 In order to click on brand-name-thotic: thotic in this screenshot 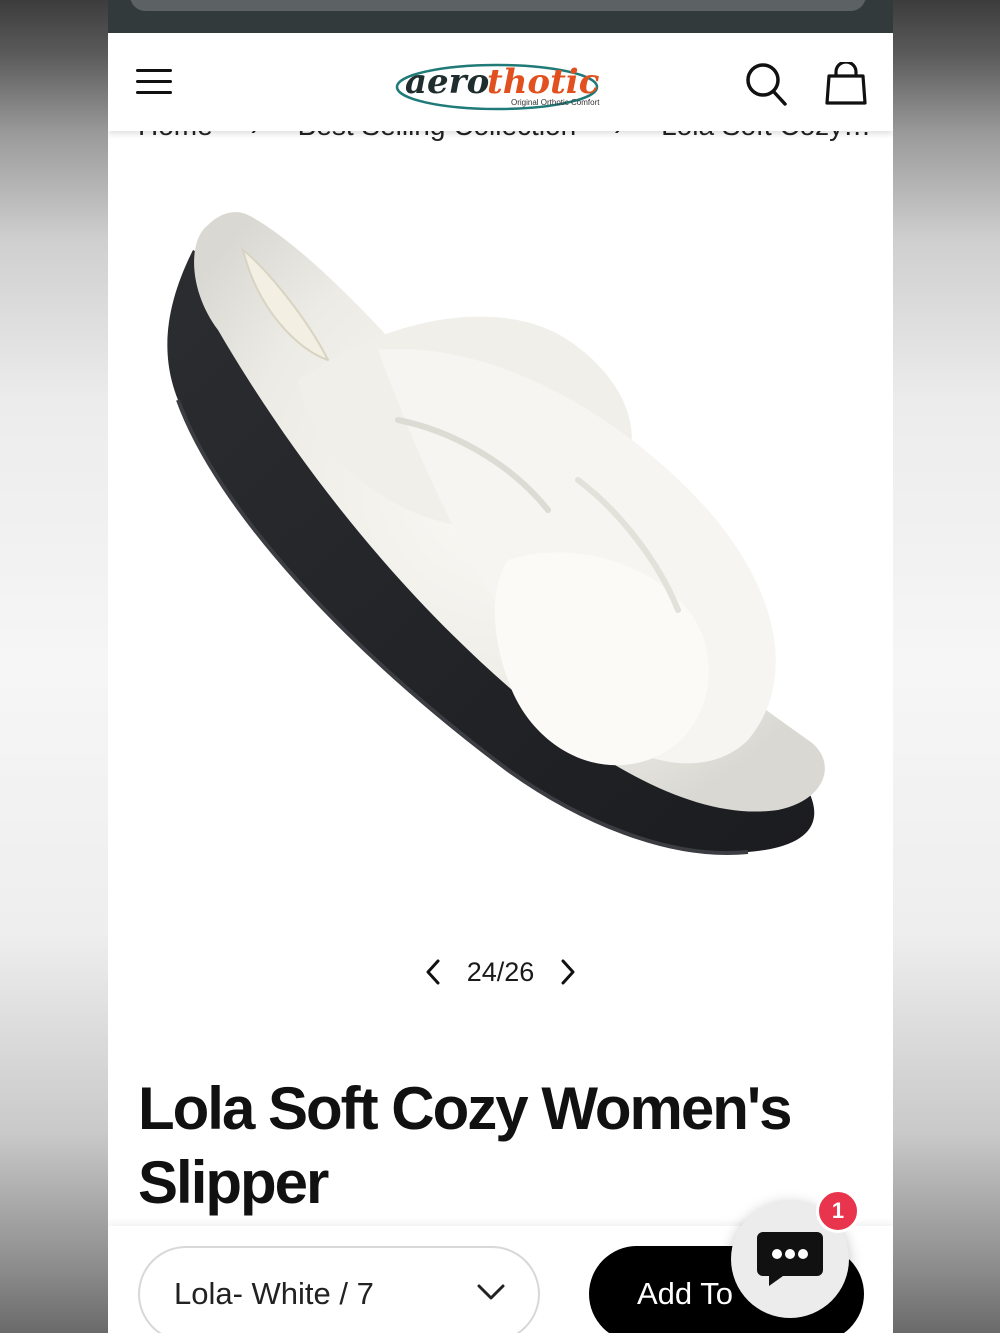, I will do `click(543, 82)`.